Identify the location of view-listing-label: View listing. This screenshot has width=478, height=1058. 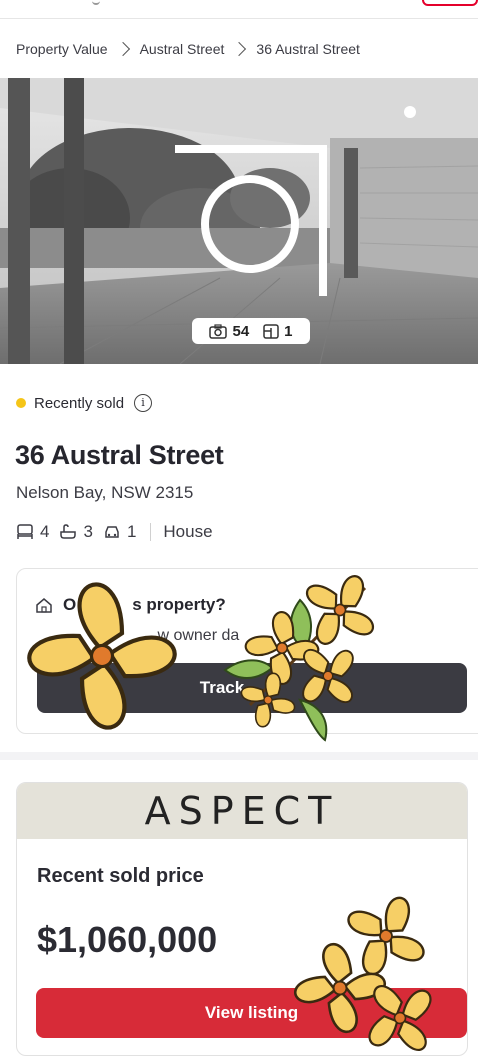
(251, 1012).